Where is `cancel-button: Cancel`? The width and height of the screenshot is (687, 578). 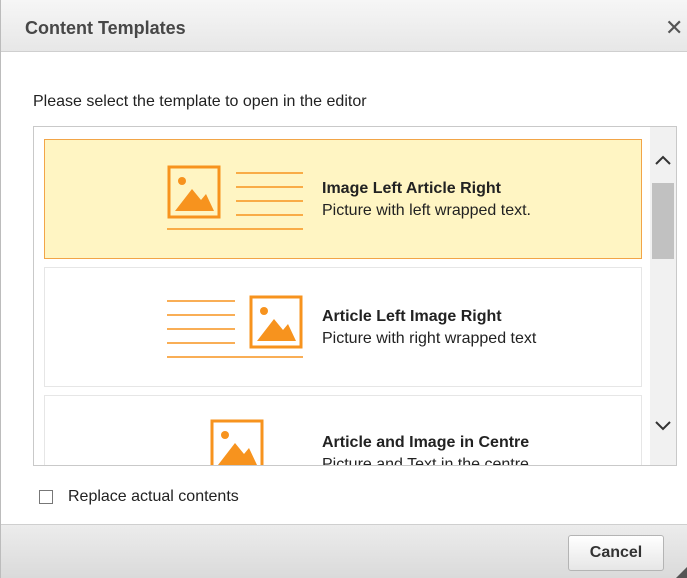 cancel-button: Cancel is located at coordinates (616, 553).